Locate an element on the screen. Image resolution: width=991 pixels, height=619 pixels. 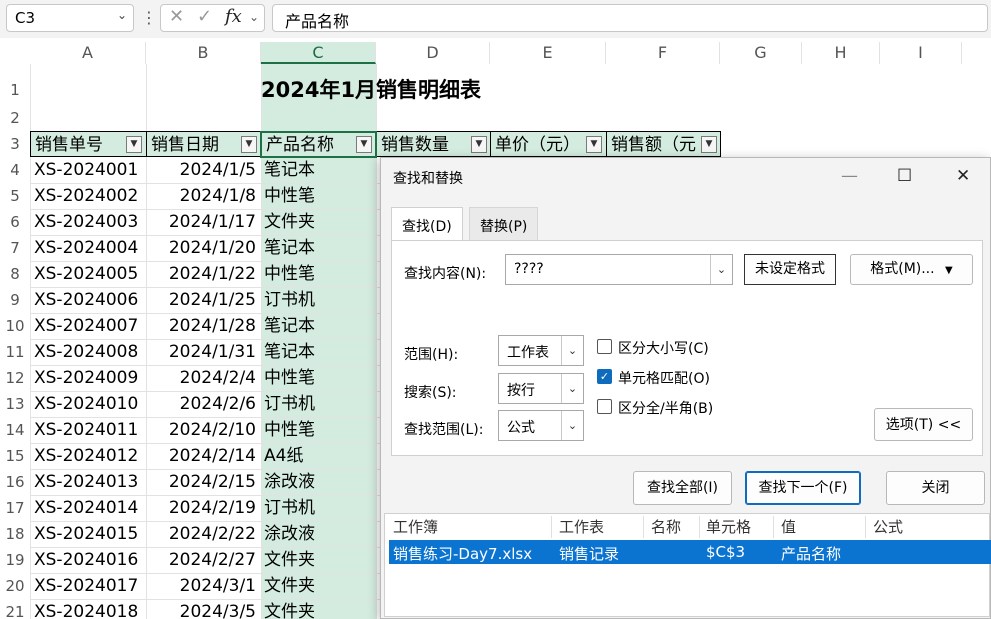
cell-order-no: XS-2024006 is located at coordinates (86, 300).